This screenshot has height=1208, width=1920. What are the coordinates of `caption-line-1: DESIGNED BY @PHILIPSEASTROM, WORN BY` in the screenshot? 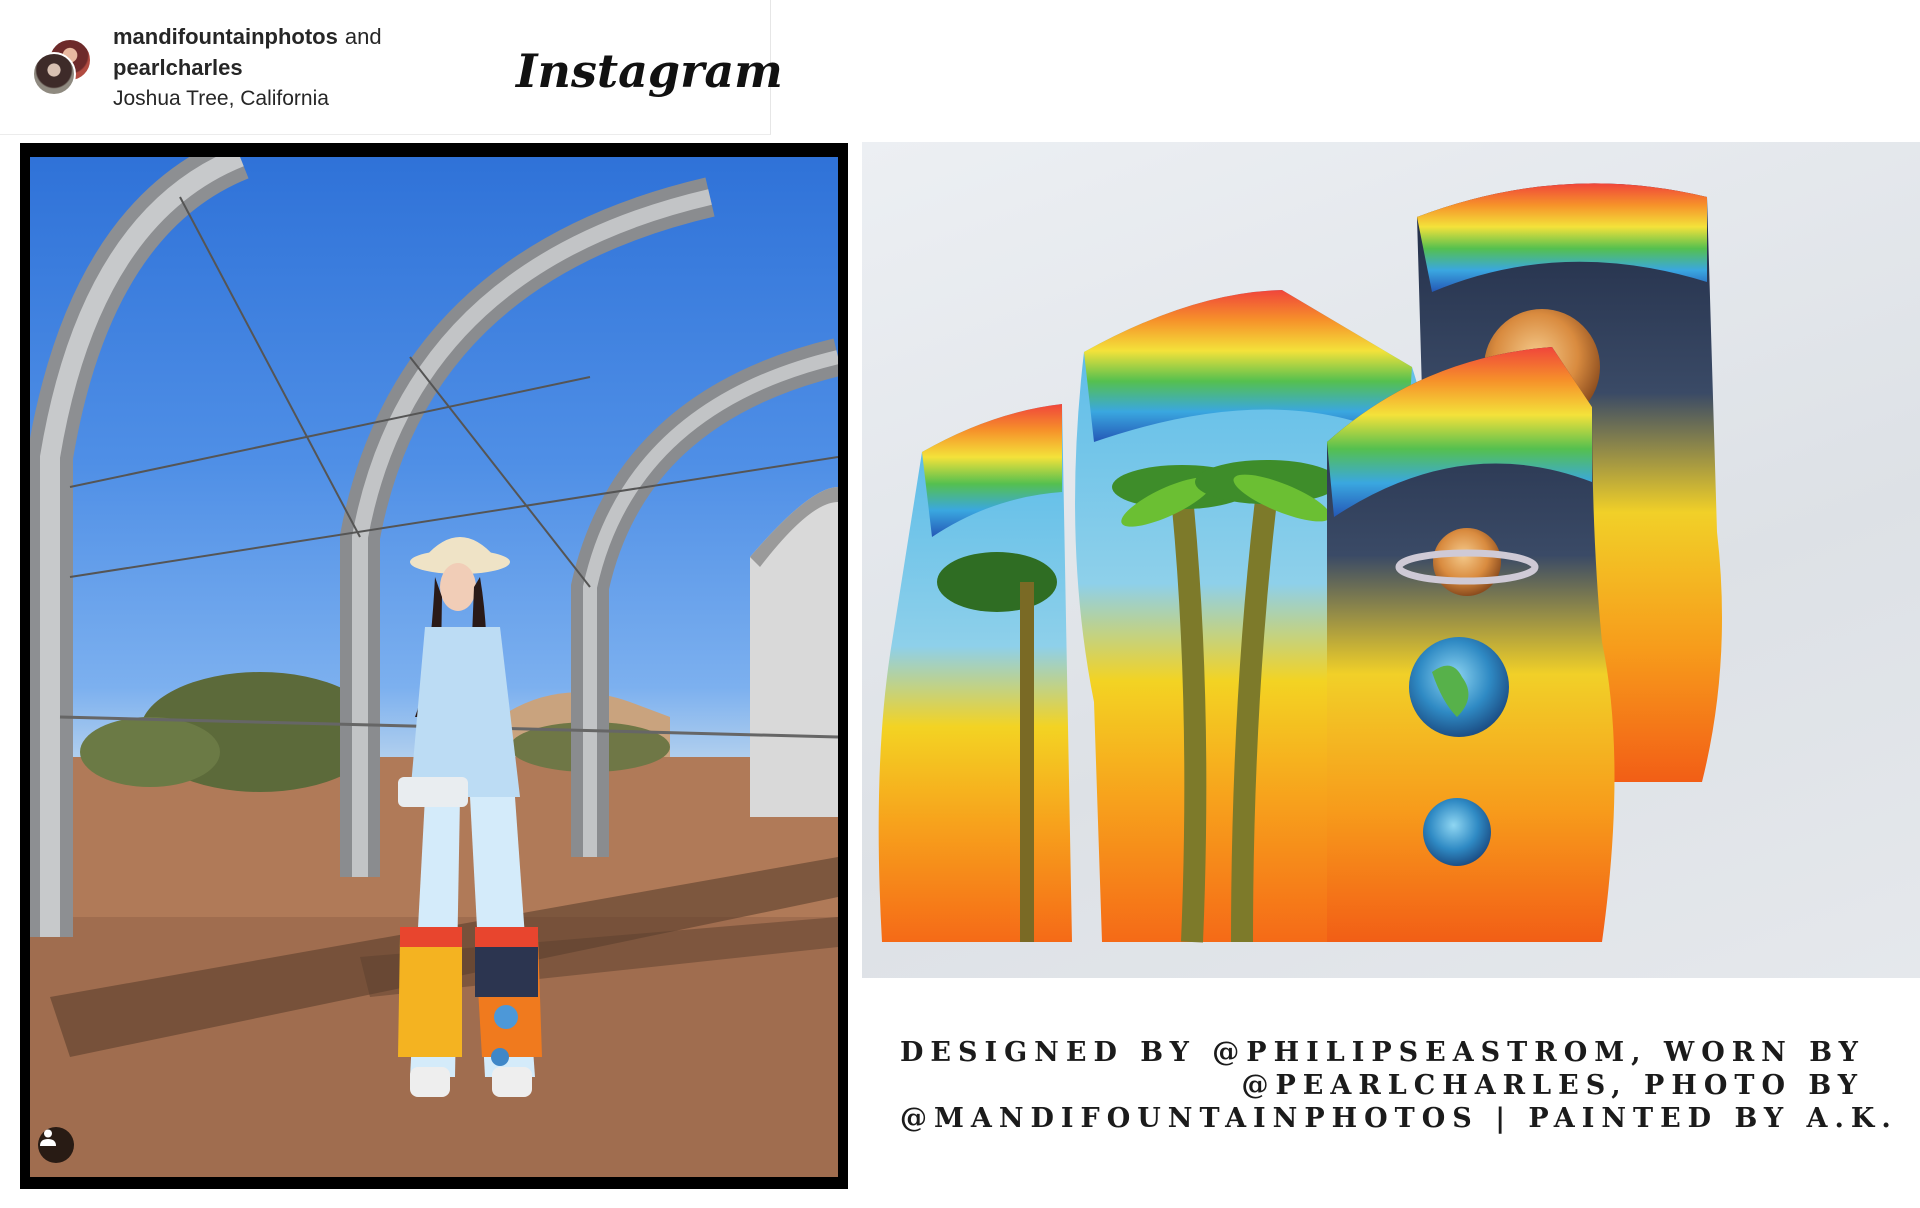 It's located at (1382, 1052).